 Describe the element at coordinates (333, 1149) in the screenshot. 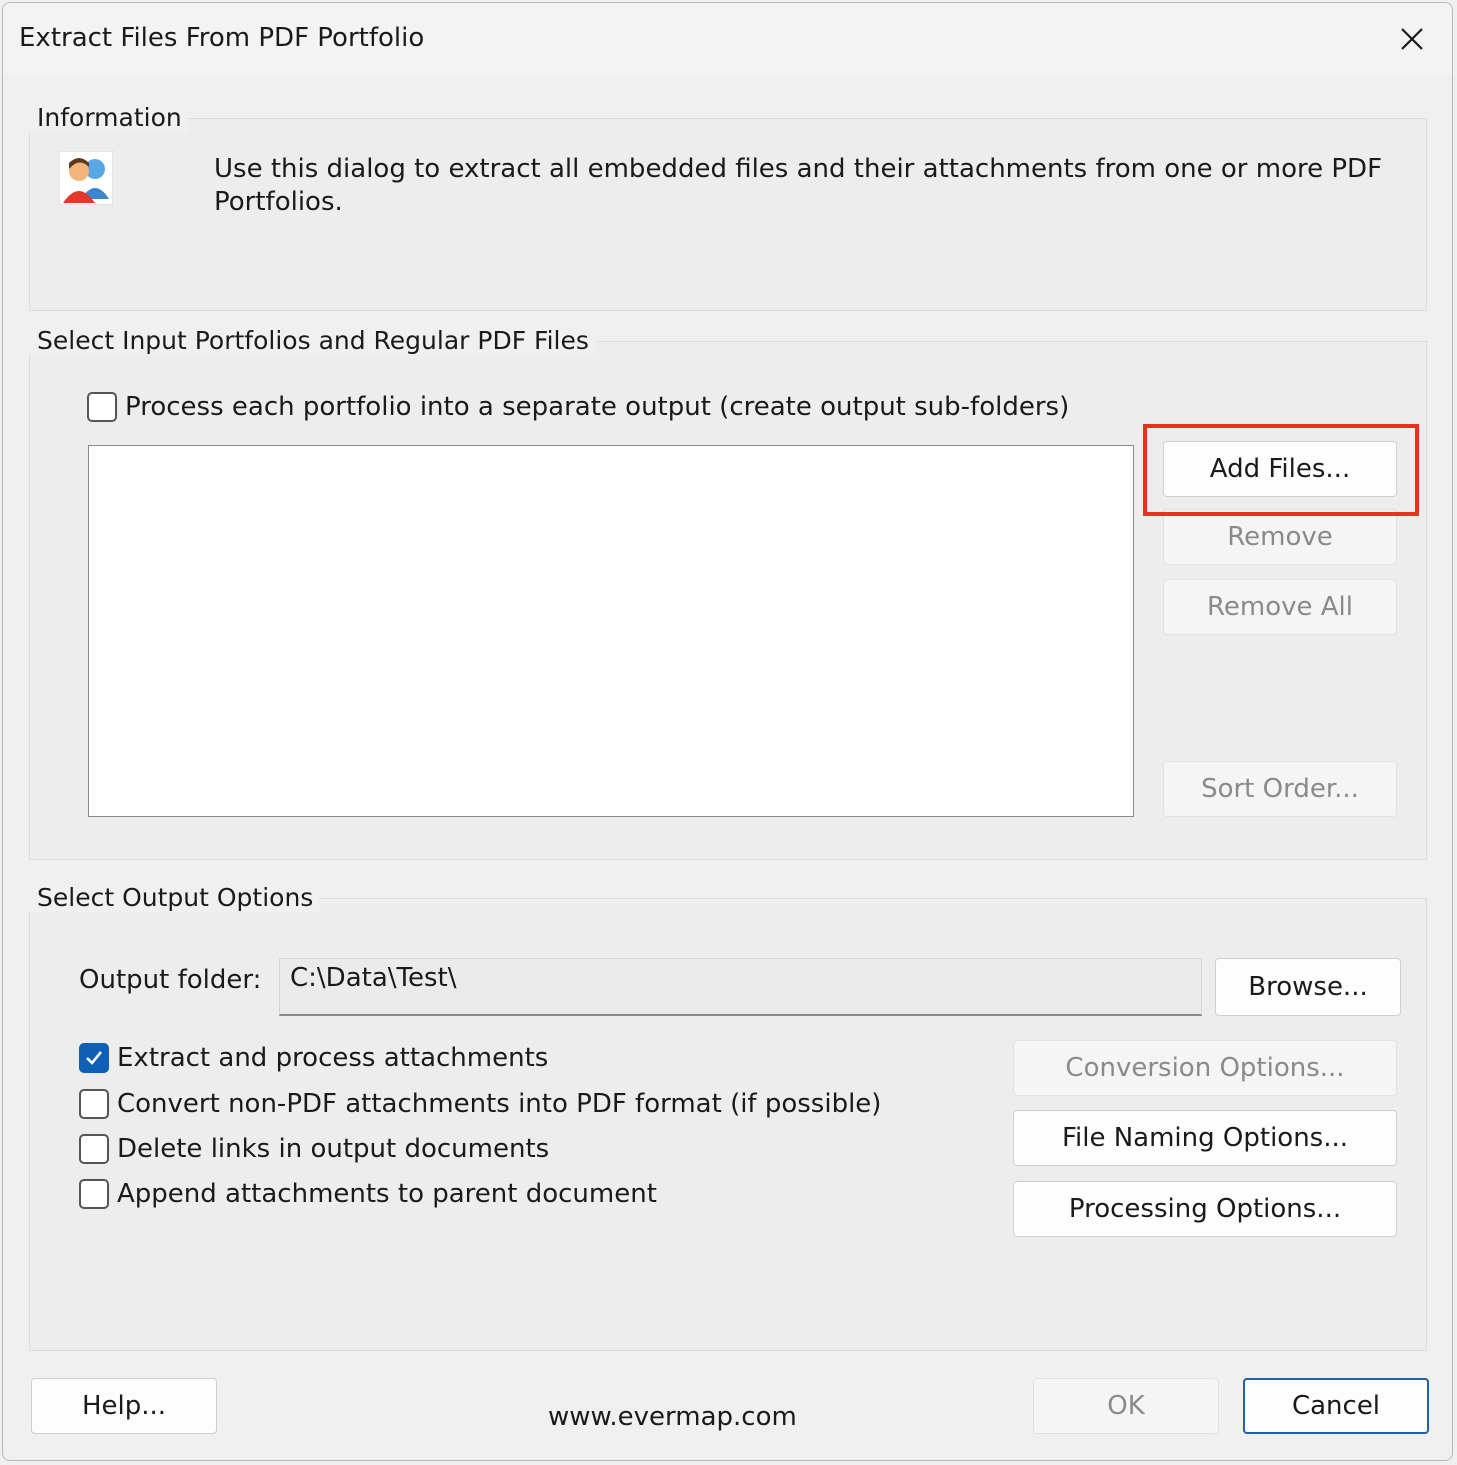

I see `option-label: Delete links in output documents` at that location.